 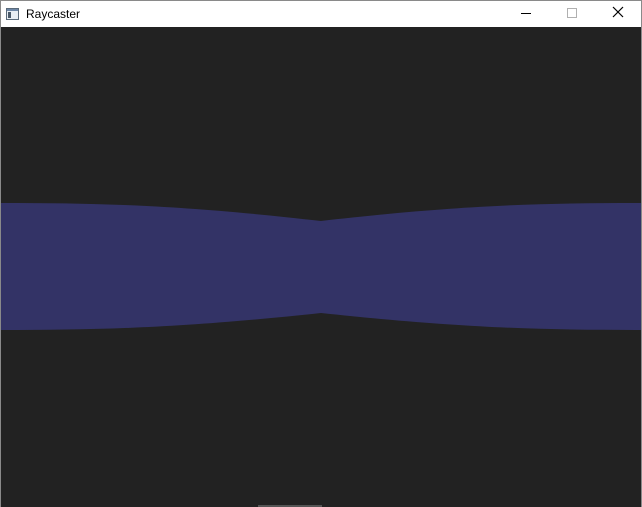 What do you see at coordinates (12, 13) in the screenshot?
I see `app-window-icon` at bounding box center [12, 13].